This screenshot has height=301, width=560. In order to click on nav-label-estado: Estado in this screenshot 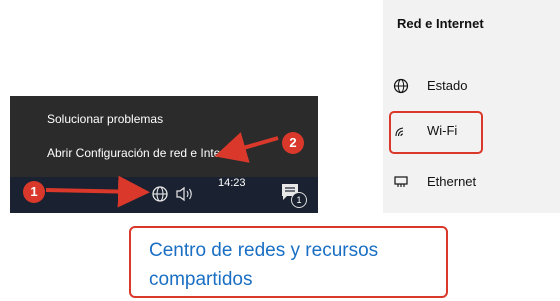, I will do `click(447, 85)`.